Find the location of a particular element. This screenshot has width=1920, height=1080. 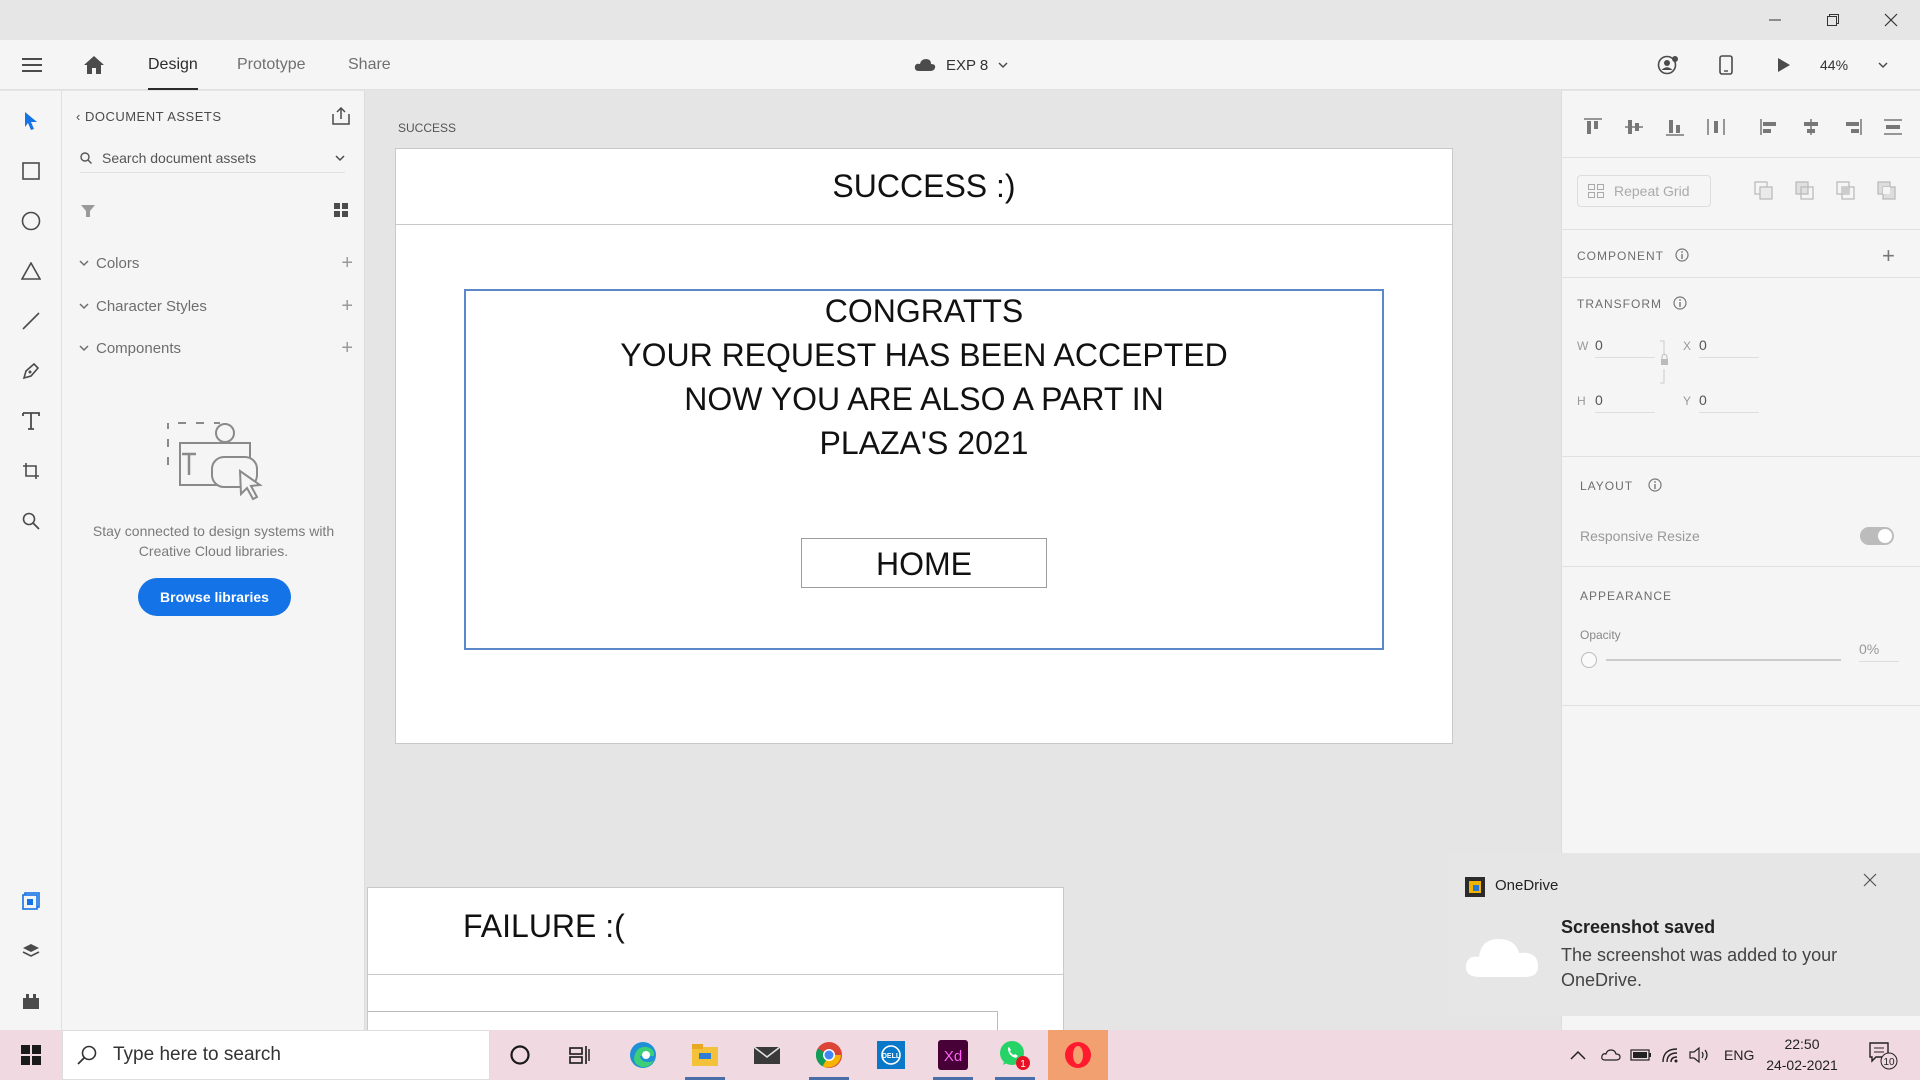

opacity-slider-thumb is located at coordinates (1589, 660).